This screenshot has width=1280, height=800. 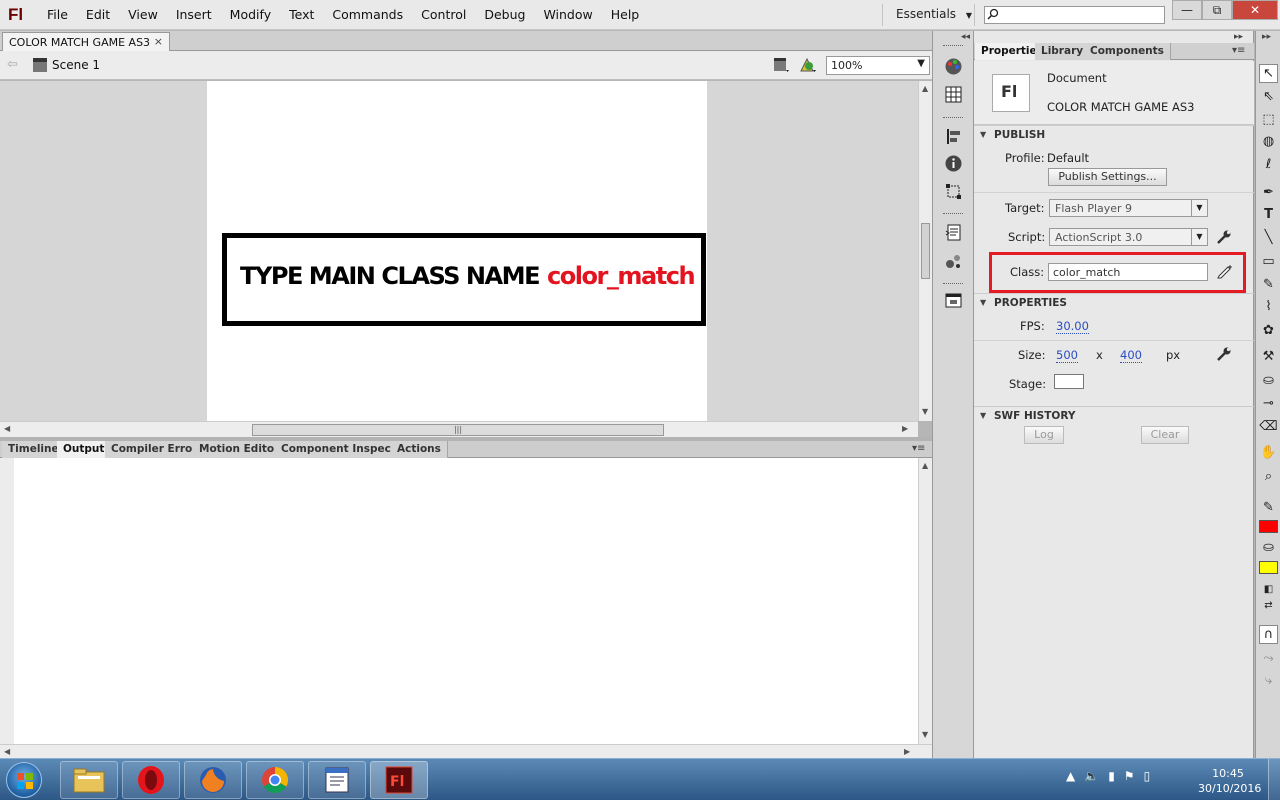 I want to click on menu-view: View, so click(x=143, y=14).